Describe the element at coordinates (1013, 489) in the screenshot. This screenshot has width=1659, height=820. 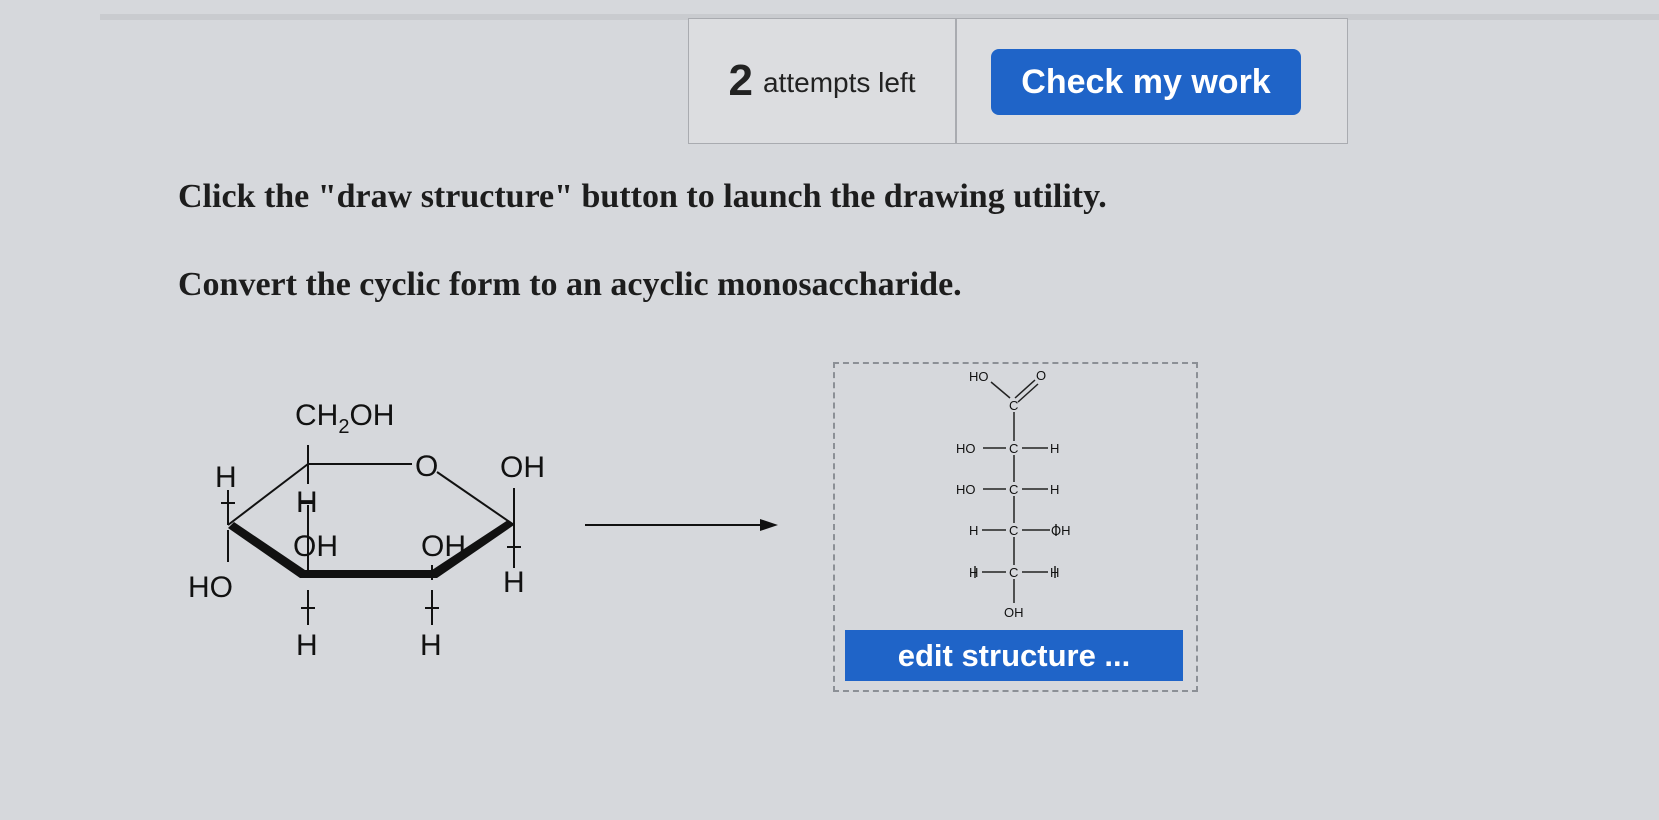
I see `fischer-row2-c: C` at that location.